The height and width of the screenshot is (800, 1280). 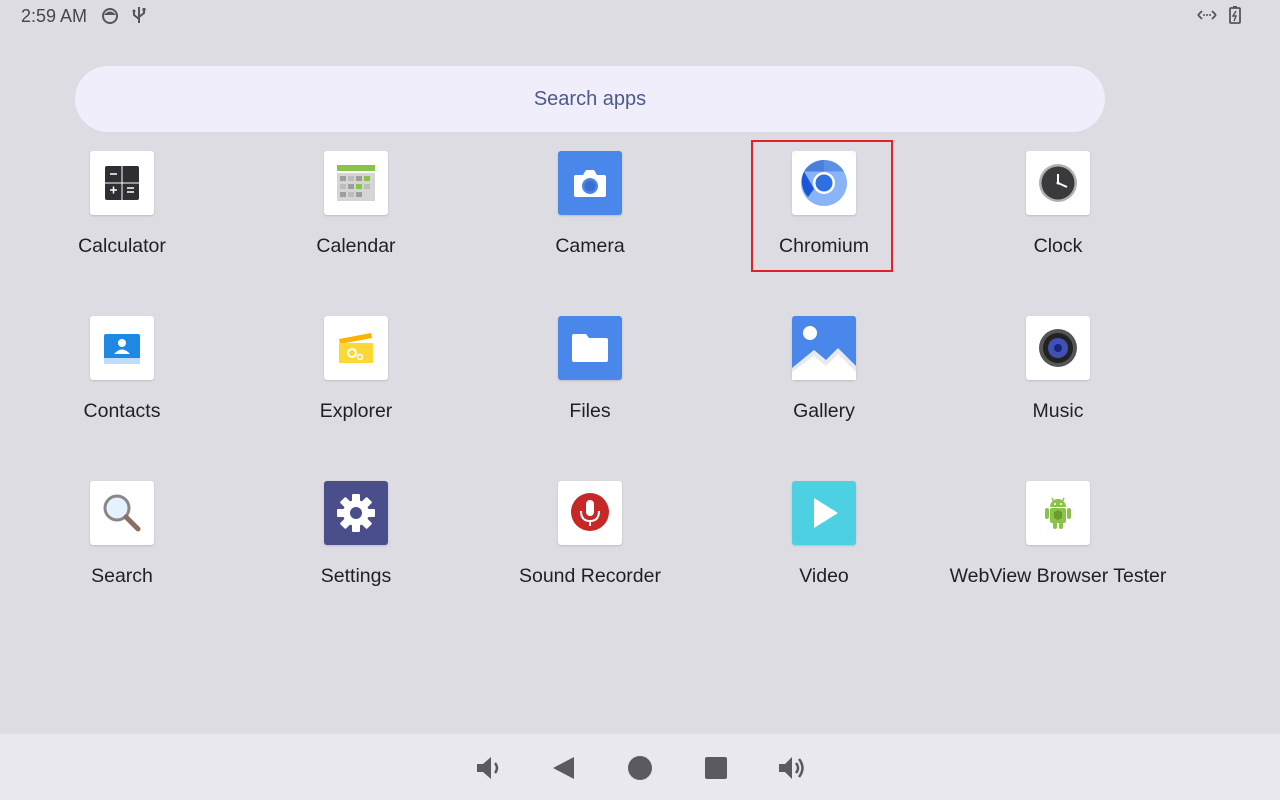 What do you see at coordinates (1058, 546) in the screenshot?
I see `app-webview-browser-tester: WebView Browser Tester` at bounding box center [1058, 546].